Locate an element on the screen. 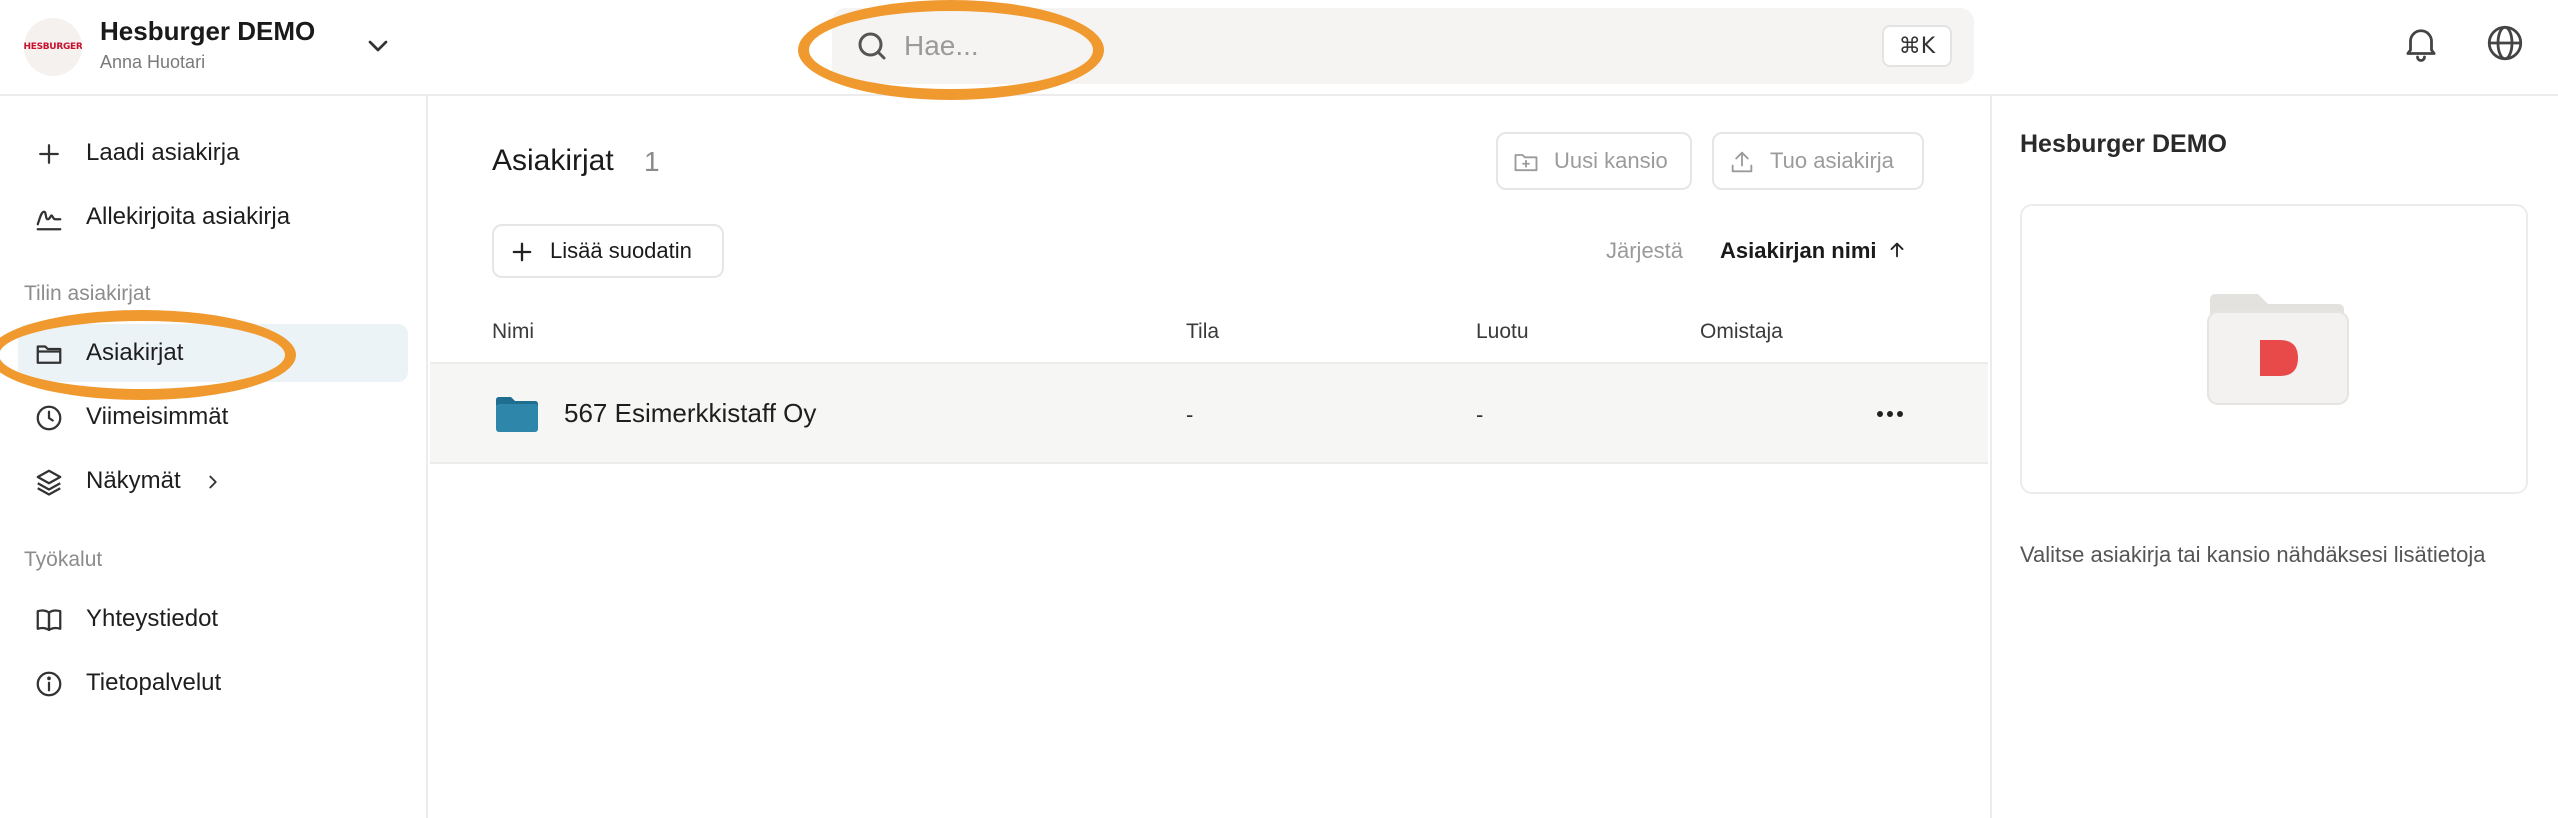  sidebar-item-label: Laadi asiakirja is located at coordinates (163, 152).